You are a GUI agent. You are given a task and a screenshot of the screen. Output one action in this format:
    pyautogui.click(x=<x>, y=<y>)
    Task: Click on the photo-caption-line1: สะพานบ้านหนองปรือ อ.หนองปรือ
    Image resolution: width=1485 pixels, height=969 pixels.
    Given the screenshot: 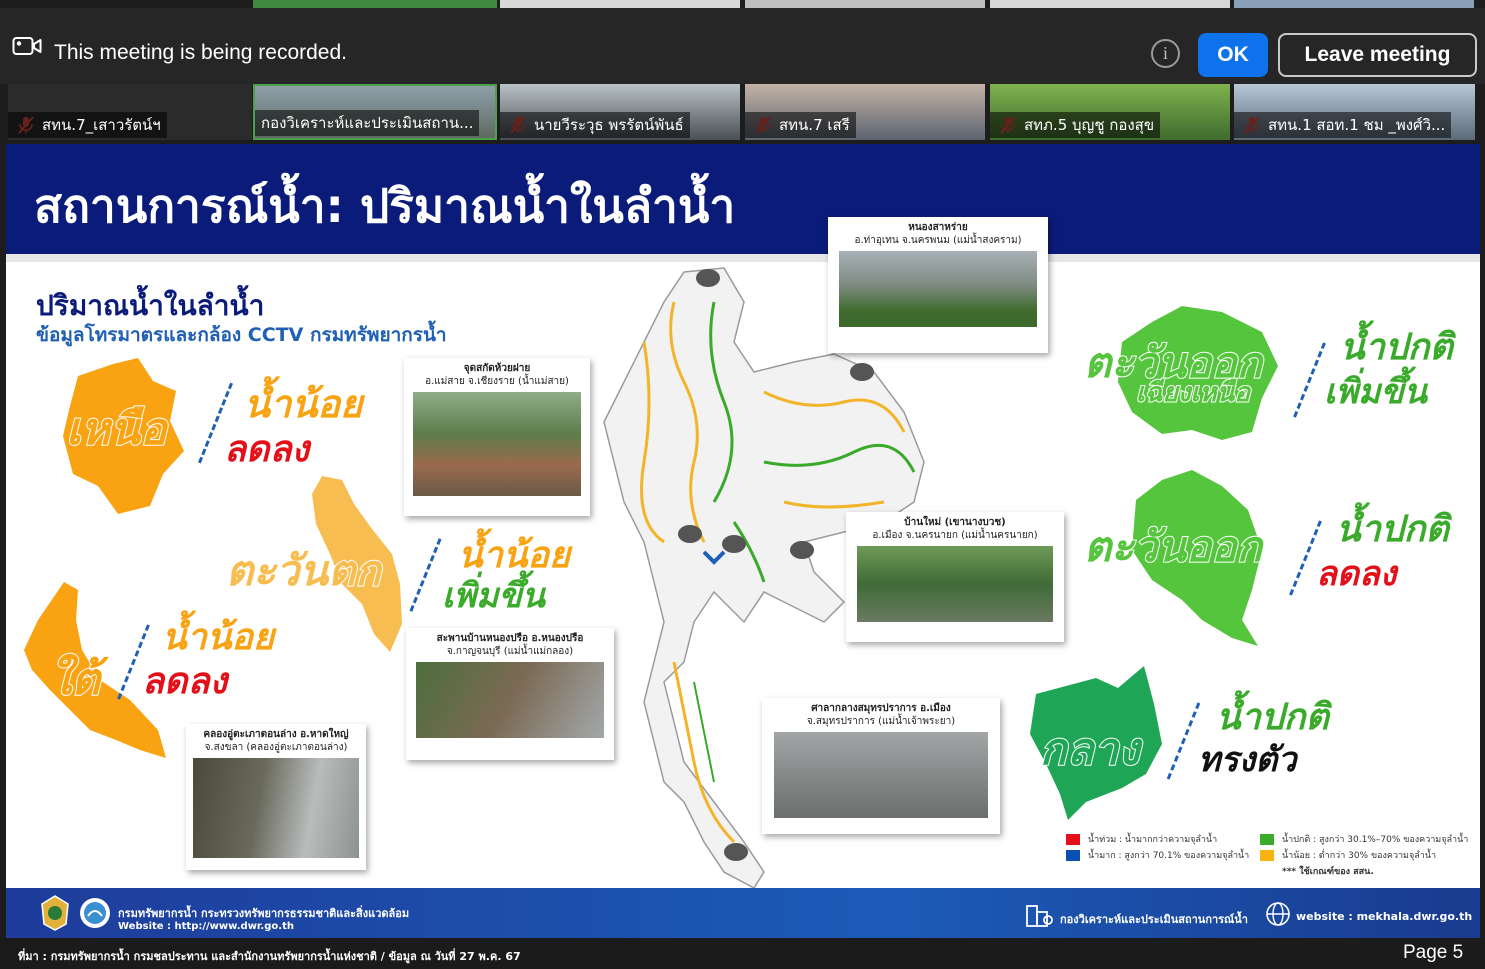 What is the action you would take?
    pyautogui.click(x=510, y=638)
    